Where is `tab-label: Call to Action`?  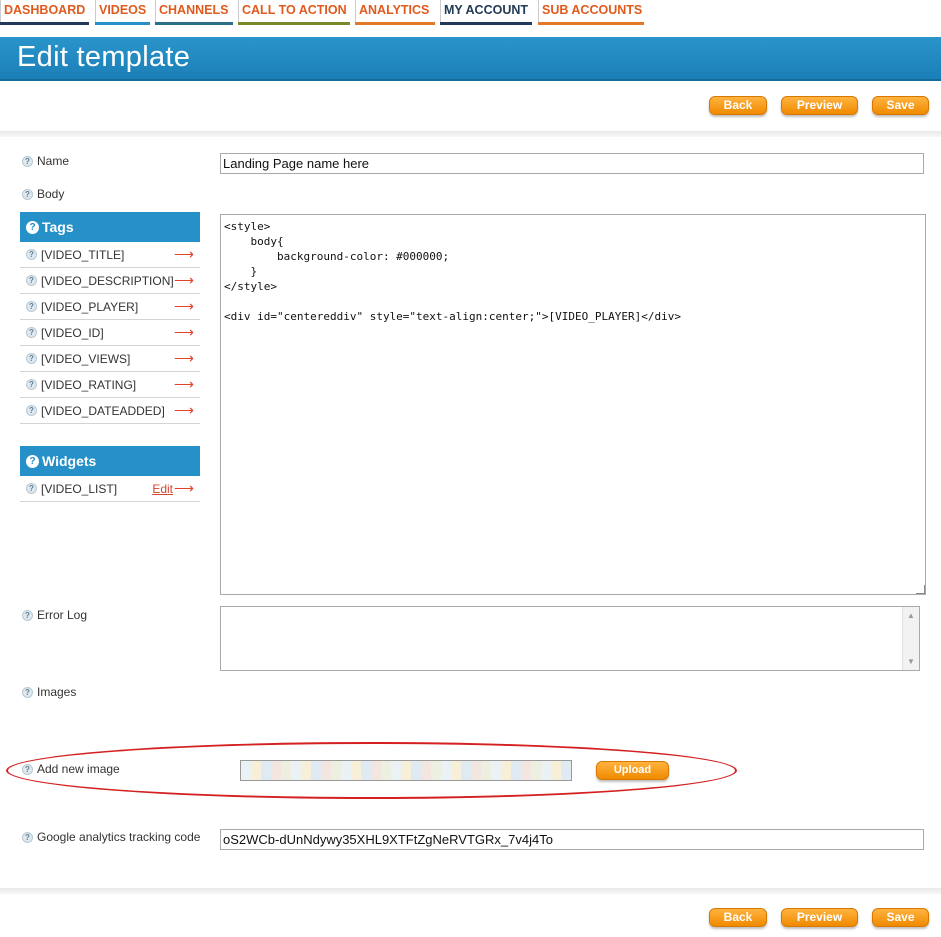
tab-label: Call to Action is located at coordinates (294, 10).